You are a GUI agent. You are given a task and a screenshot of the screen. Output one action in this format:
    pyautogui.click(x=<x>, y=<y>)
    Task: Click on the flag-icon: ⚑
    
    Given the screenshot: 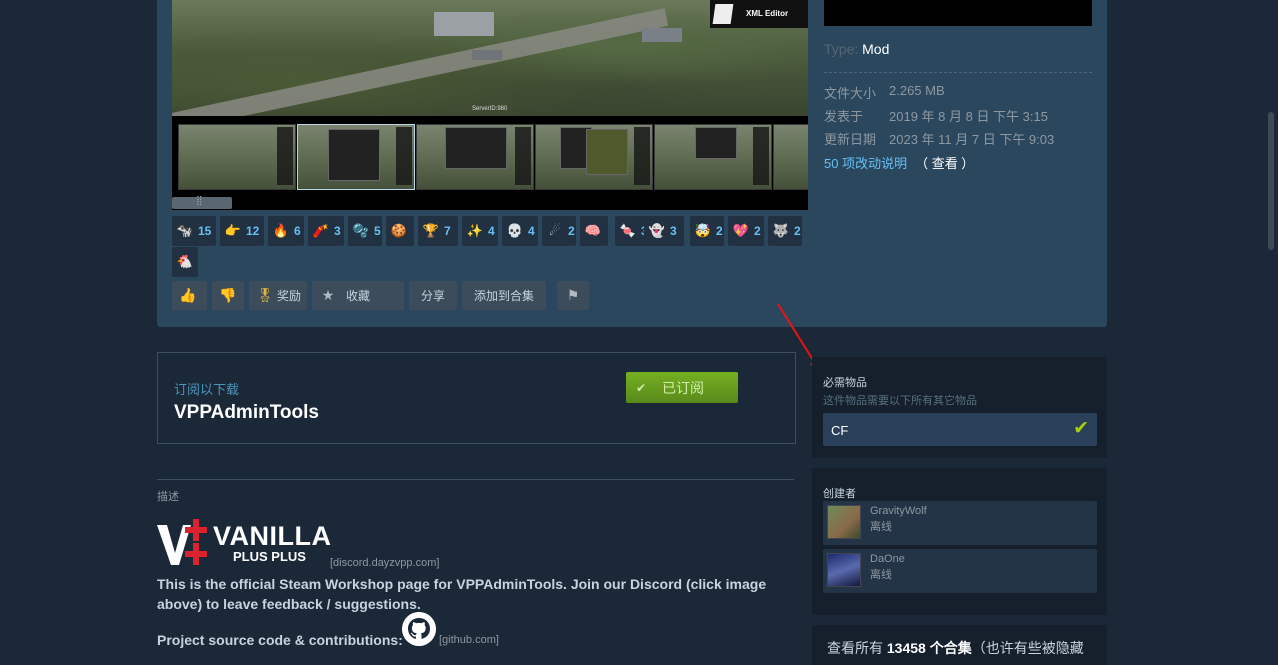 What is the action you would take?
    pyautogui.click(x=573, y=295)
    